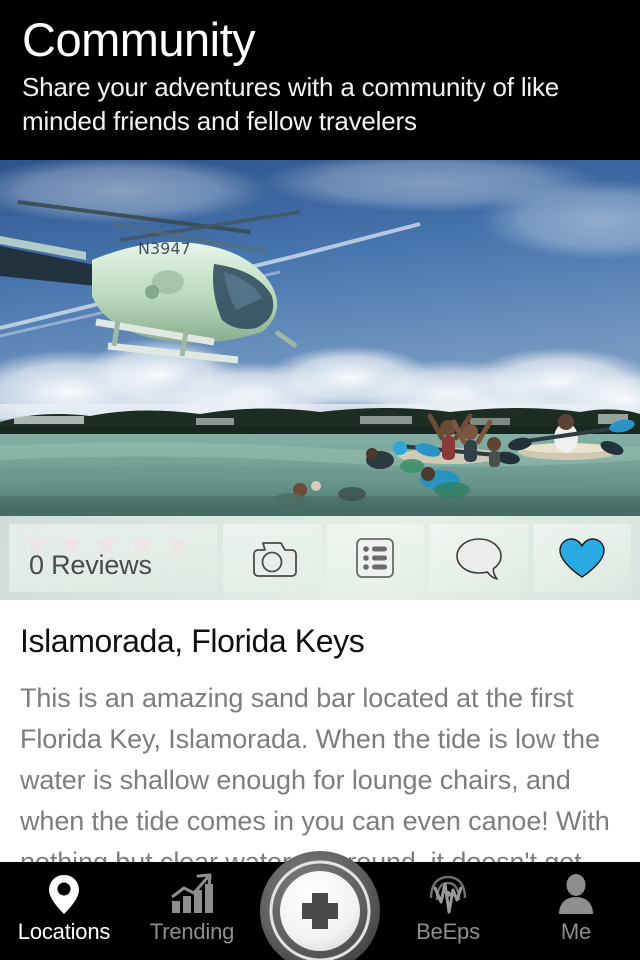 Image resolution: width=640 pixels, height=960 pixels. I want to click on camera-icon, so click(274, 559).